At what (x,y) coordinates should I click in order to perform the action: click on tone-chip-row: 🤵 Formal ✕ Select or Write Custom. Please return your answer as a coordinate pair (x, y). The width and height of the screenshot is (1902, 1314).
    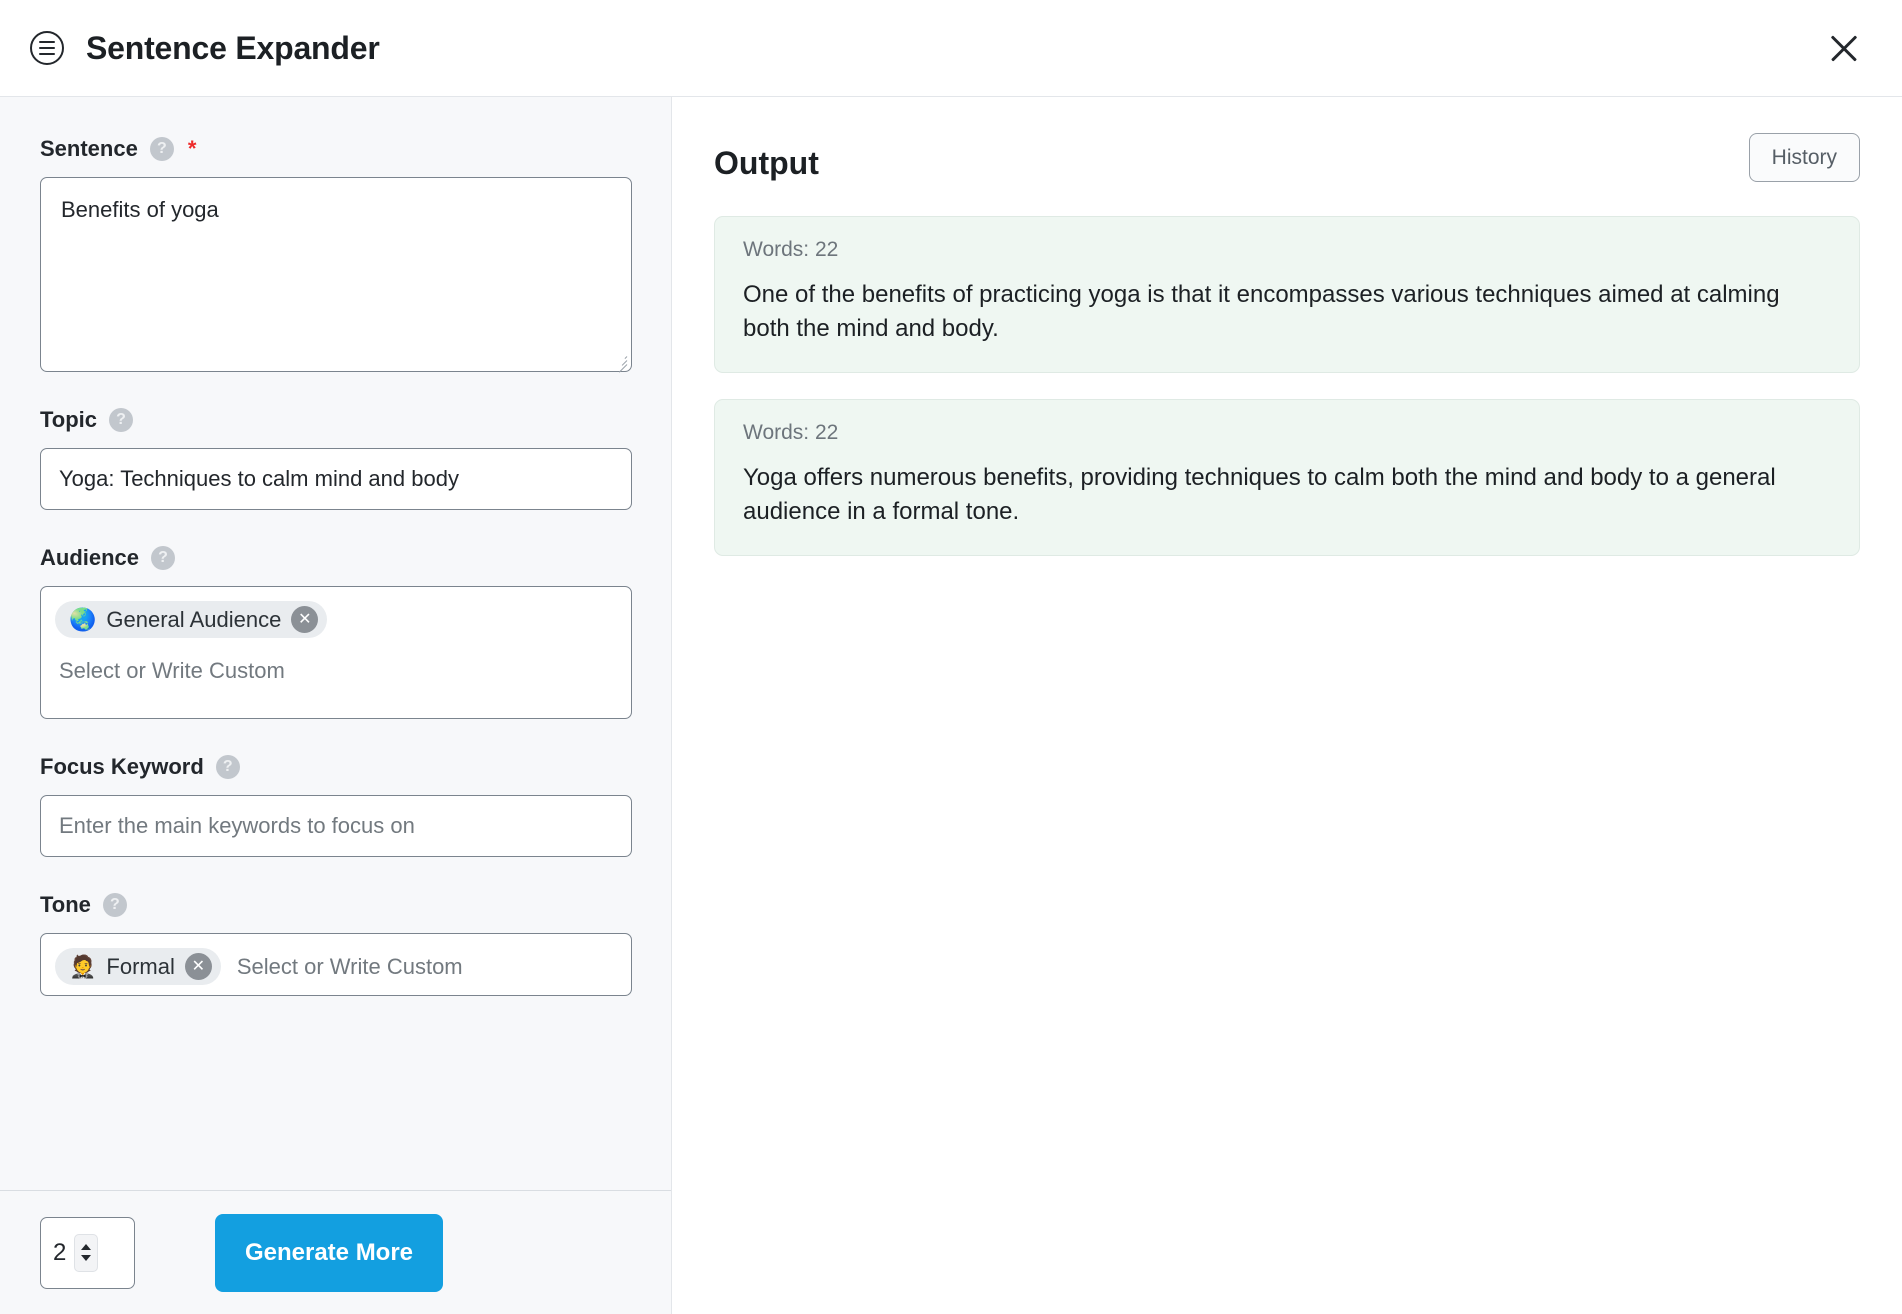
    Looking at the image, I should click on (336, 966).